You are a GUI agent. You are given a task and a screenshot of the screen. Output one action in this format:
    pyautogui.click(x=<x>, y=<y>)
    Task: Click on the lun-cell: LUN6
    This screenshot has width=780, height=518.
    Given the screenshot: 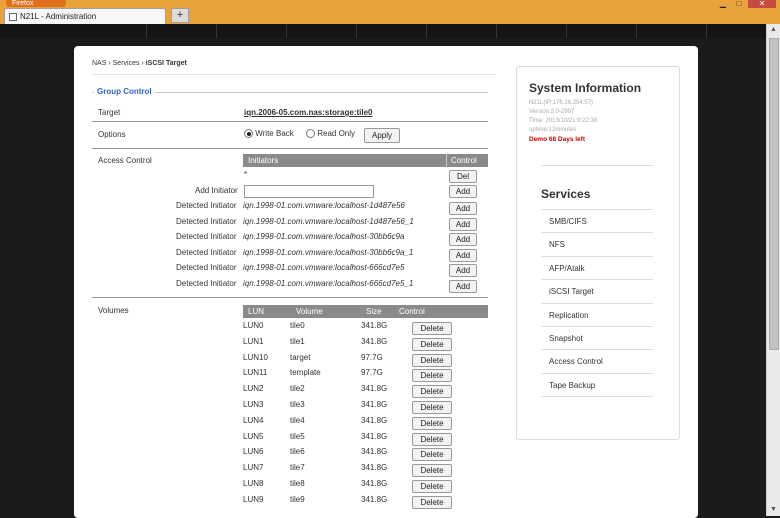 What is the action you would take?
    pyautogui.click(x=253, y=452)
    